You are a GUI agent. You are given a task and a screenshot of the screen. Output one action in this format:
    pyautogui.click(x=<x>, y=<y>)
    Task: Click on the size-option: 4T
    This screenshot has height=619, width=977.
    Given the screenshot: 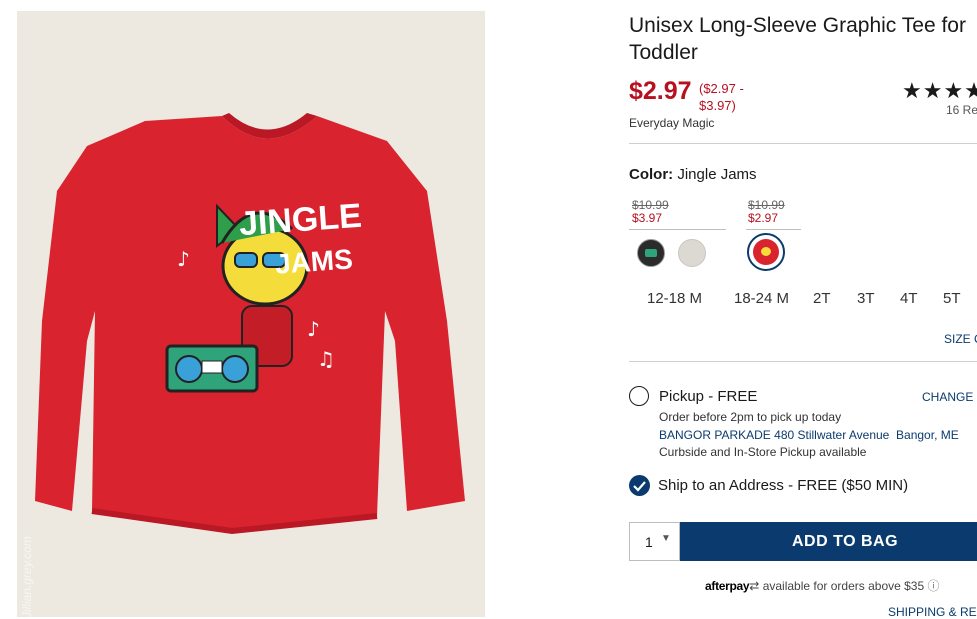 What is the action you would take?
    pyautogui.click(x=909, y=298)
    